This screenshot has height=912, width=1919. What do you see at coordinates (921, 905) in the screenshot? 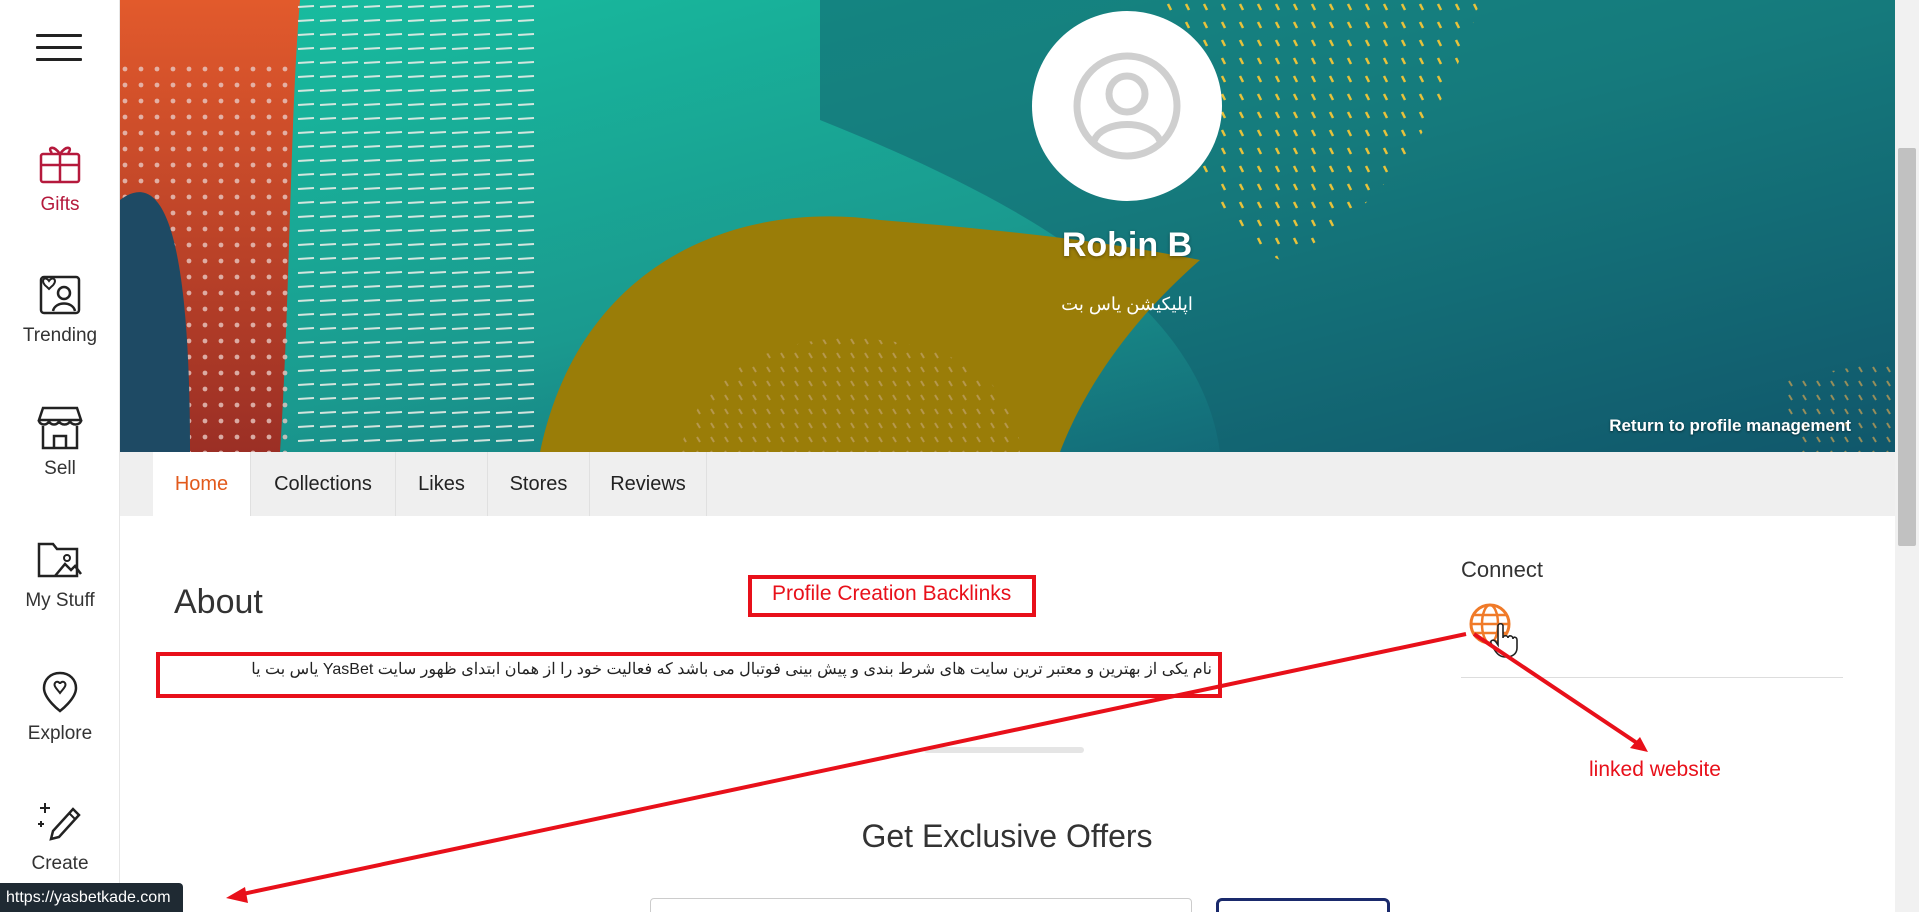
I see `email-input` at bounding box center [921, 905].